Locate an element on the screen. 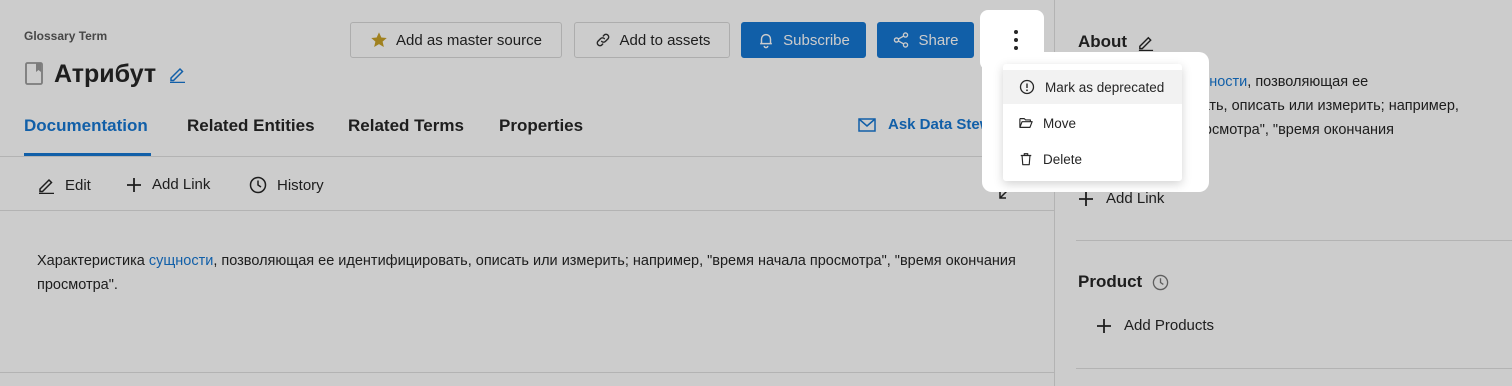 This screenshot has height=386, width=1512. menu-item-move: Move is located at coordinates (1092, 123).